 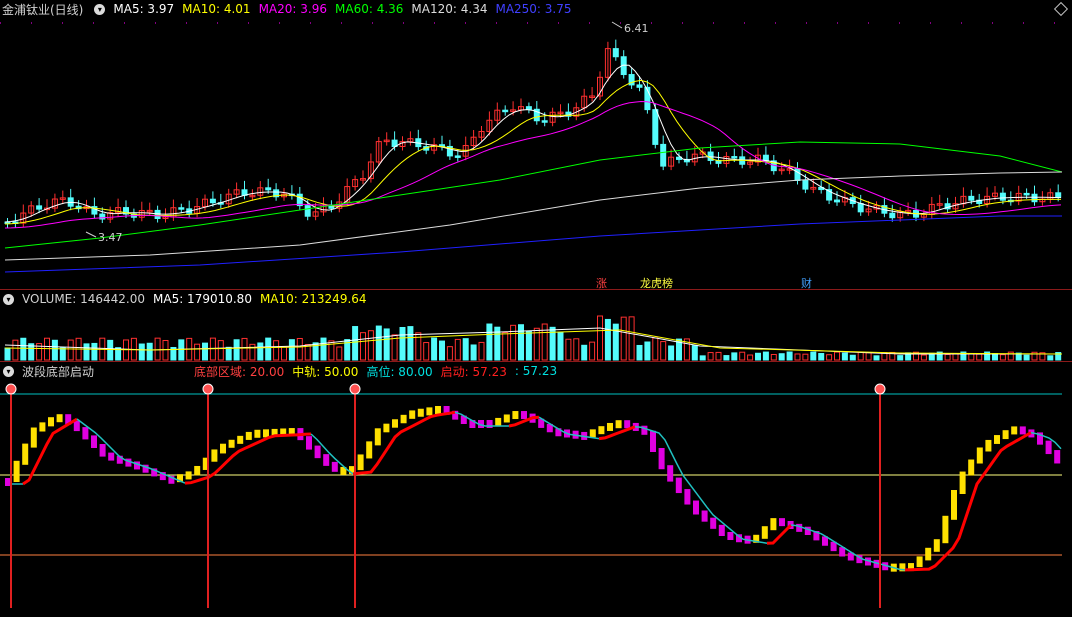 I want to click on low-price-label: 3.47, so click(x=110, y=237).